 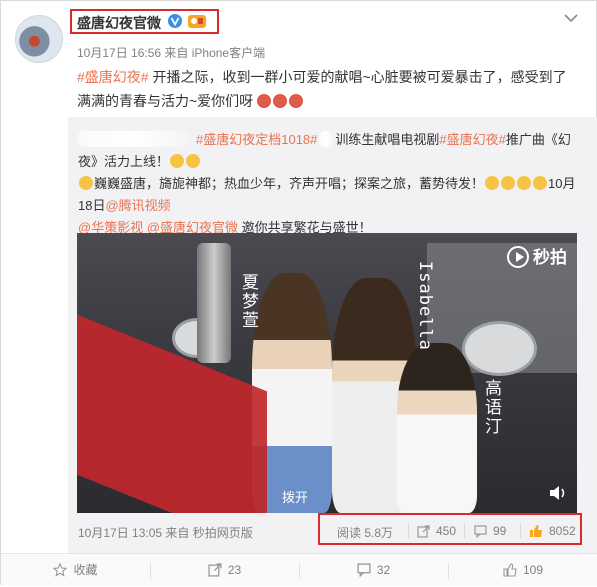 I want to click on post-meta: 10月17日 16:56 来自 iPhone客户端, so click(x=171, y=52).